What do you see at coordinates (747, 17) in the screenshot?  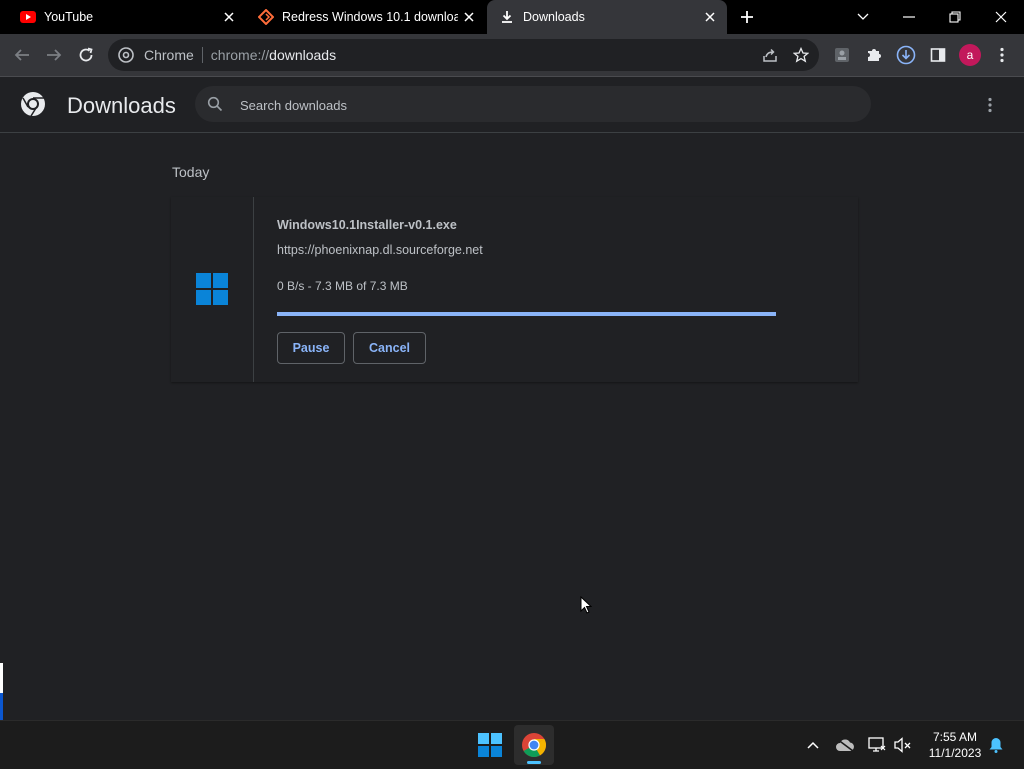 I see `new-tab-button` at bounding box center [747, 17].